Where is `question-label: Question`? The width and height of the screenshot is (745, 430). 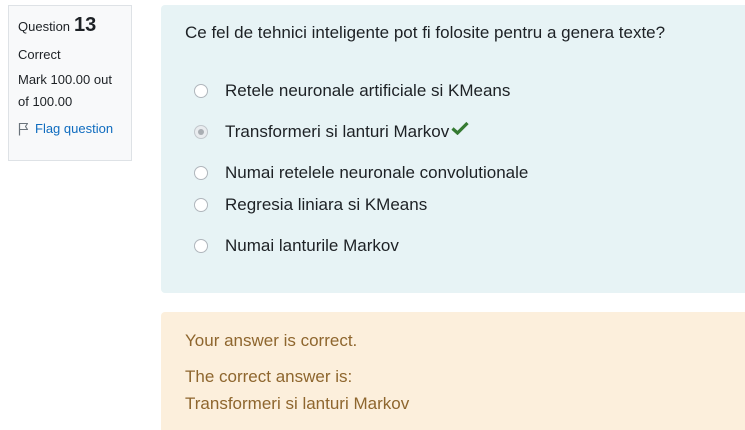 question-label: Question is located at coordinates (44, 26).